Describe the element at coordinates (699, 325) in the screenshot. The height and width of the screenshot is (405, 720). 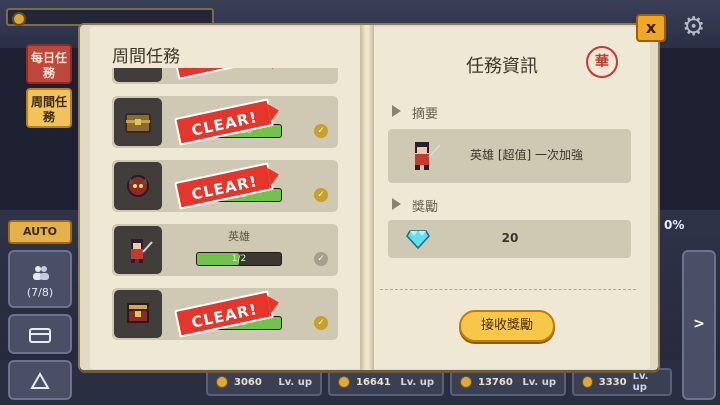
I see `expand-right-button: >` at that location.